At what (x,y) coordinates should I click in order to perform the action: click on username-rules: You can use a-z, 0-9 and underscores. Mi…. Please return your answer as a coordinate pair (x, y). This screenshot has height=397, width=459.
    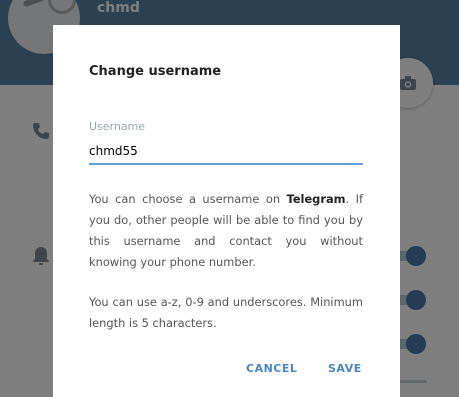
    Looking at the image, I should click on (226, 312).